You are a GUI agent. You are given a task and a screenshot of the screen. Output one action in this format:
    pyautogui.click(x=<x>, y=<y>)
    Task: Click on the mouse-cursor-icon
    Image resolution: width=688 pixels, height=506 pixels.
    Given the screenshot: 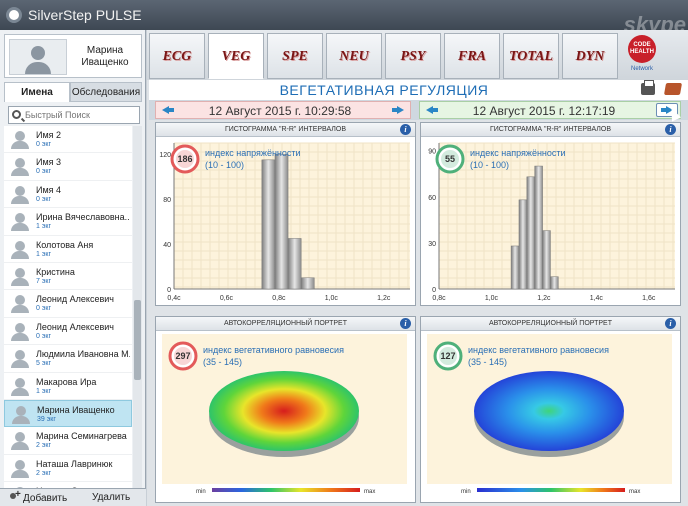 What is the action you would take?
    pyautogui.click(x=674, y=114)
    